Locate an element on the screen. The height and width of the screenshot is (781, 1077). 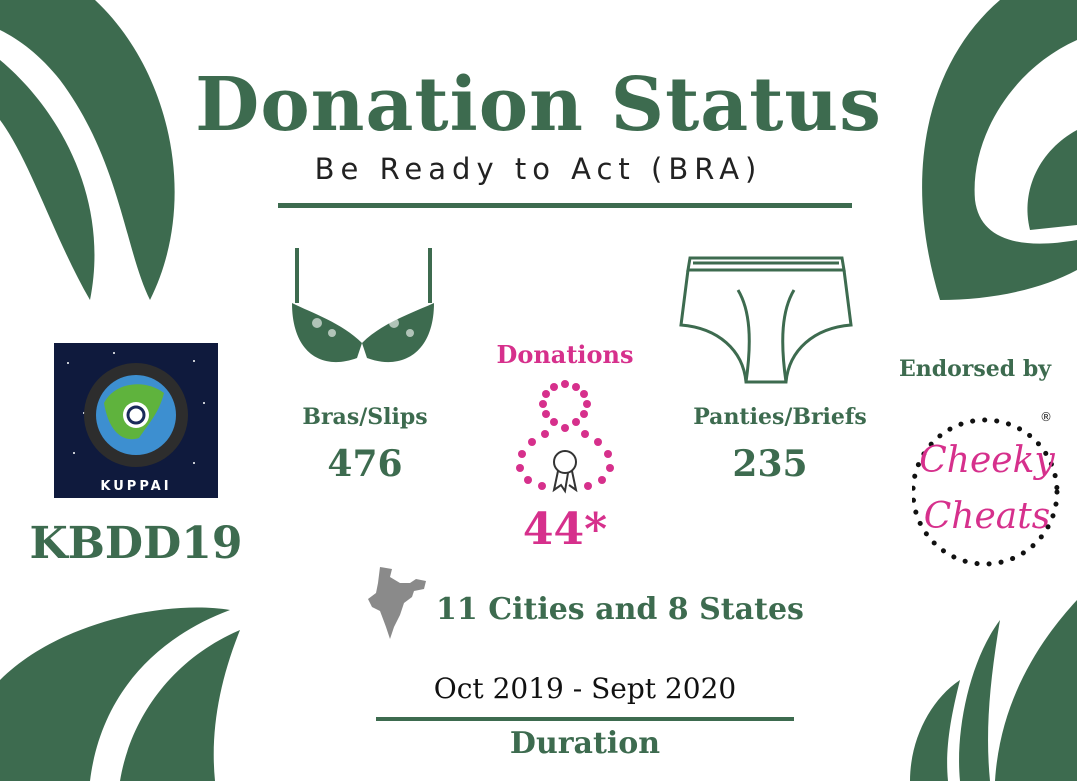
reach-text: 11 Cities and 8 States is located at coordinates (620, 609).